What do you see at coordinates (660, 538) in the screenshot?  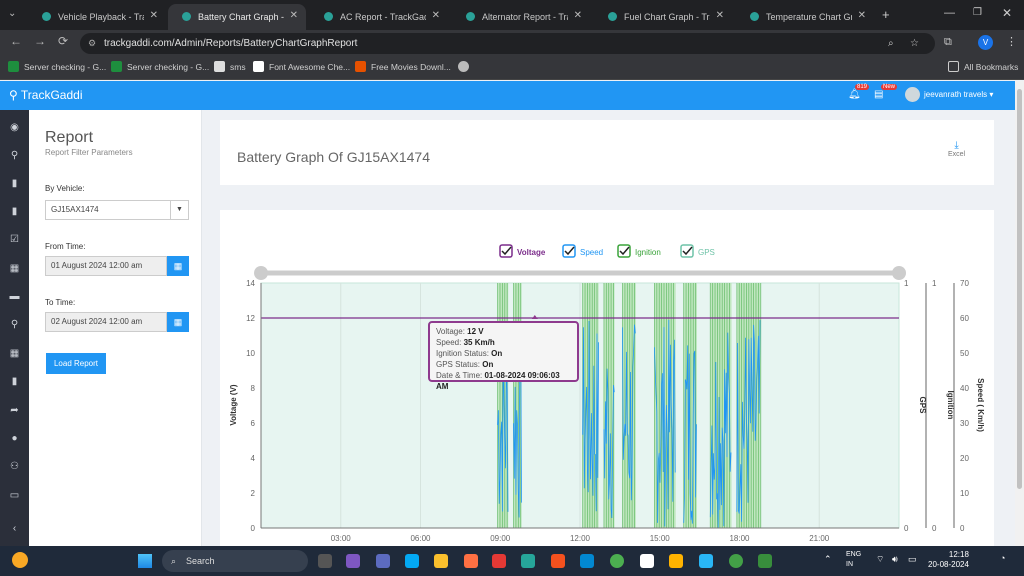 I see `x-tick-label: 15:00` at bounding box center [660, 538].